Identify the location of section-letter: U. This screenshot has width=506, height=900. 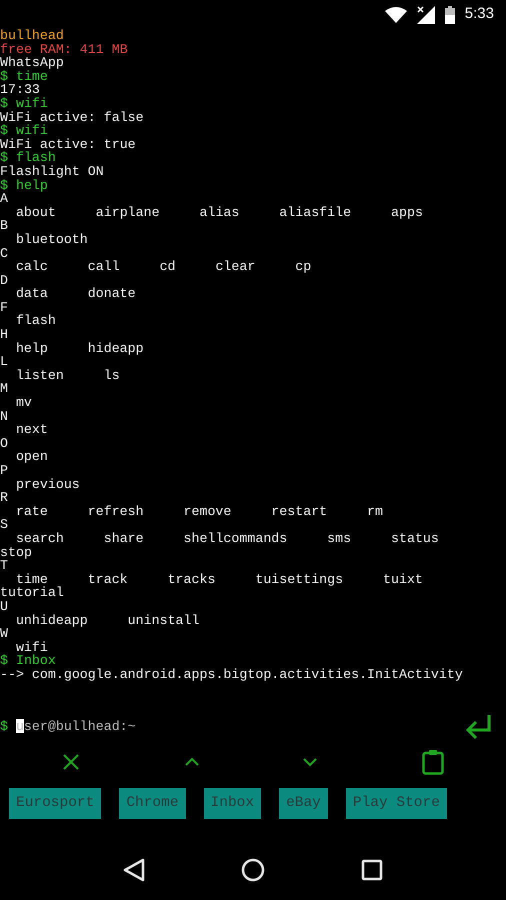
(4, 607).